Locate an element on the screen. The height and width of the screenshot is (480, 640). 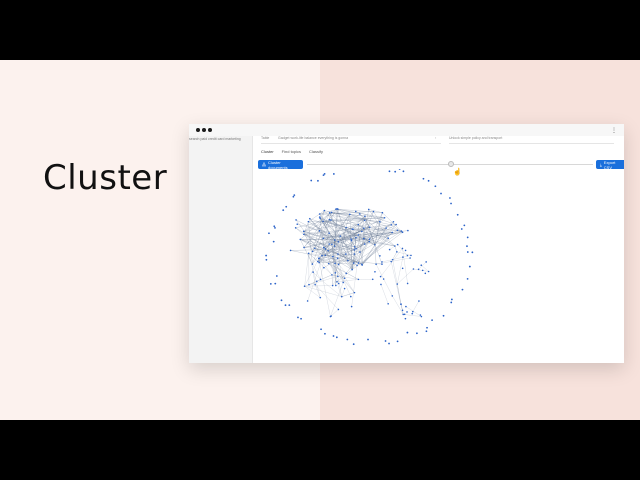
slider-thumb is located at coordinates (451, 164).